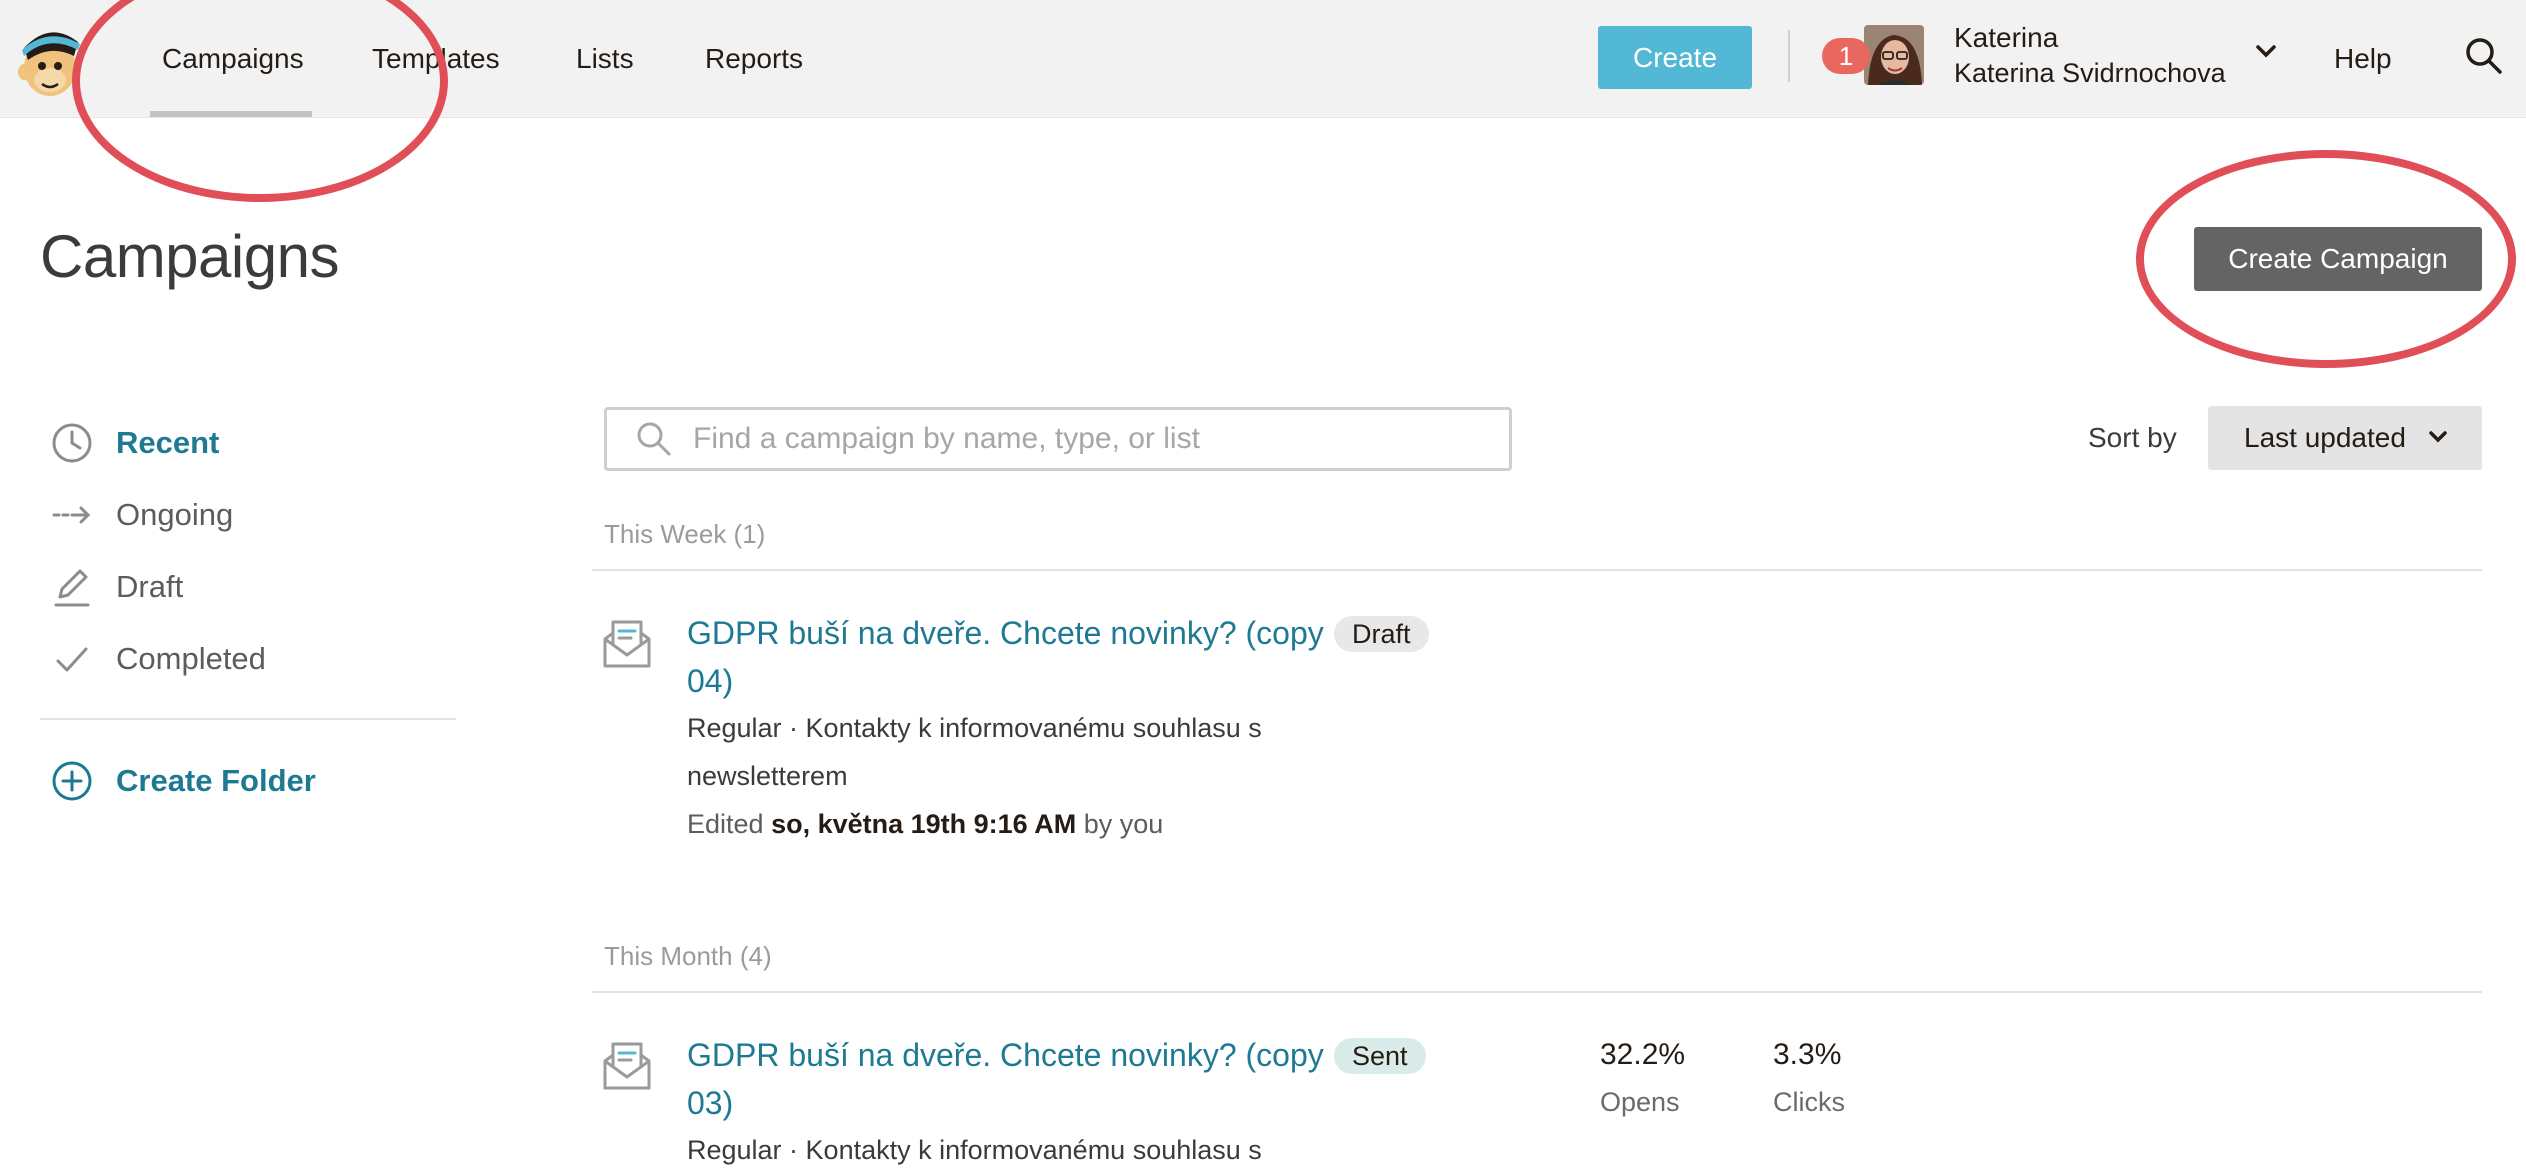  I want to click on checkmark-icon, so click(72, 659).